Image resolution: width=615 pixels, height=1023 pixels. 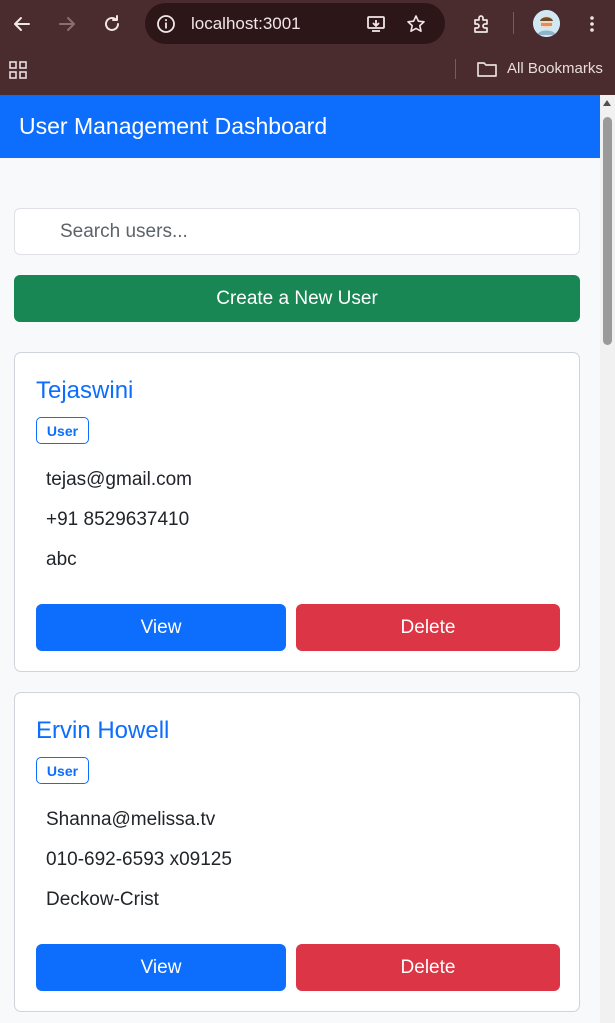 I want to click on scrollbar-thumb, so click(x=607, y=231).